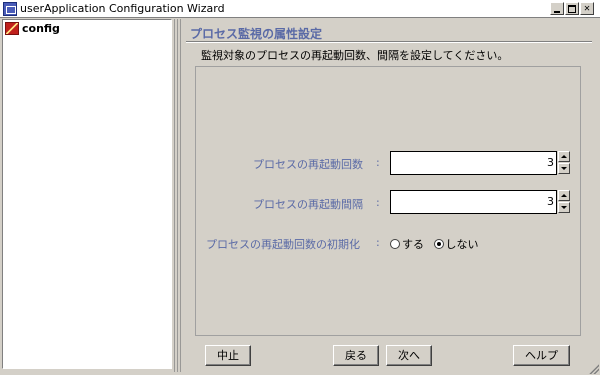 Image resolution: width=600 pixels, height=375 pixels. I want to click on cancel-button: 中止, so click(228, 355).